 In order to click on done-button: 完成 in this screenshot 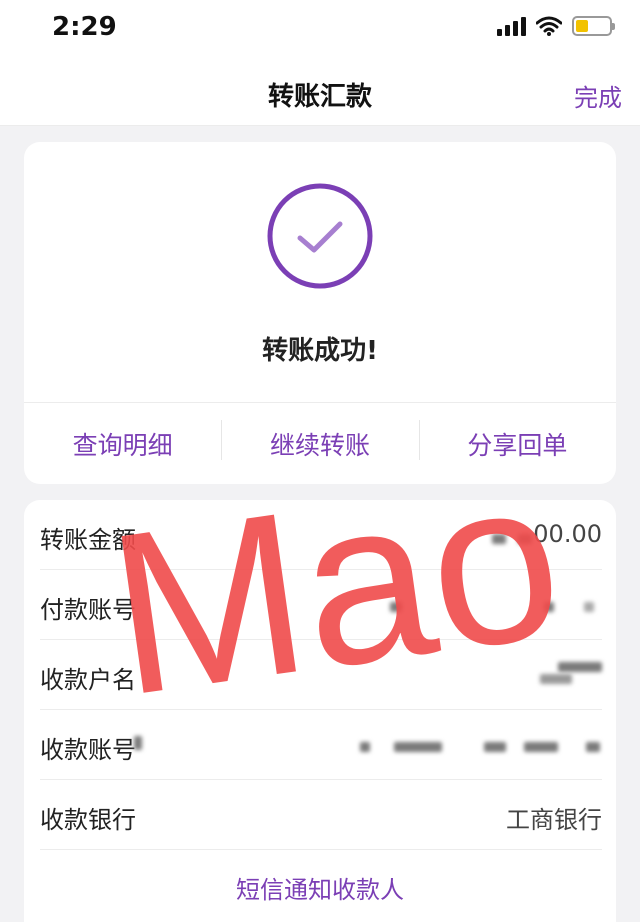, I will do `click(598, 95)`.